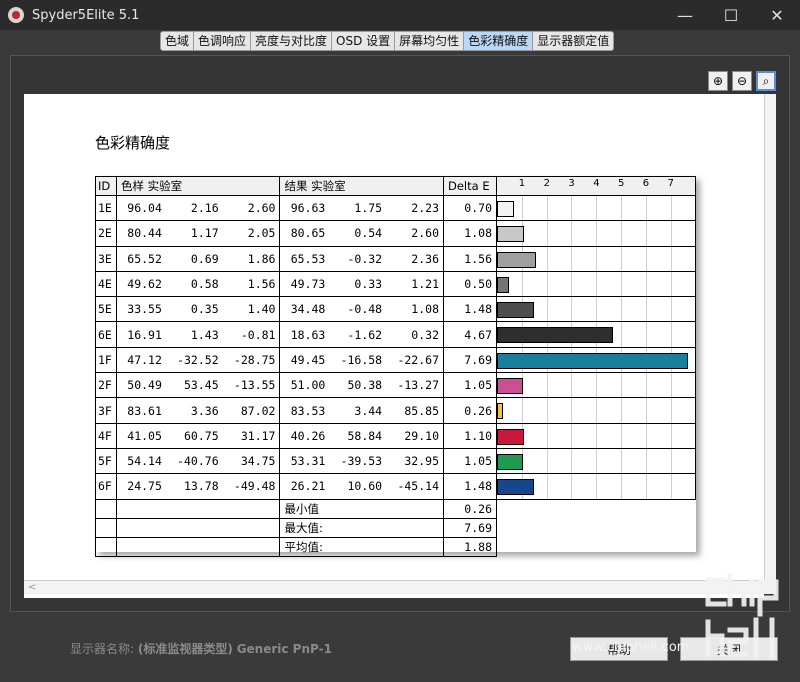 The height and width of the screenshot is (682, 800). I want to click on patch-id: 6E, so click(106, 334).